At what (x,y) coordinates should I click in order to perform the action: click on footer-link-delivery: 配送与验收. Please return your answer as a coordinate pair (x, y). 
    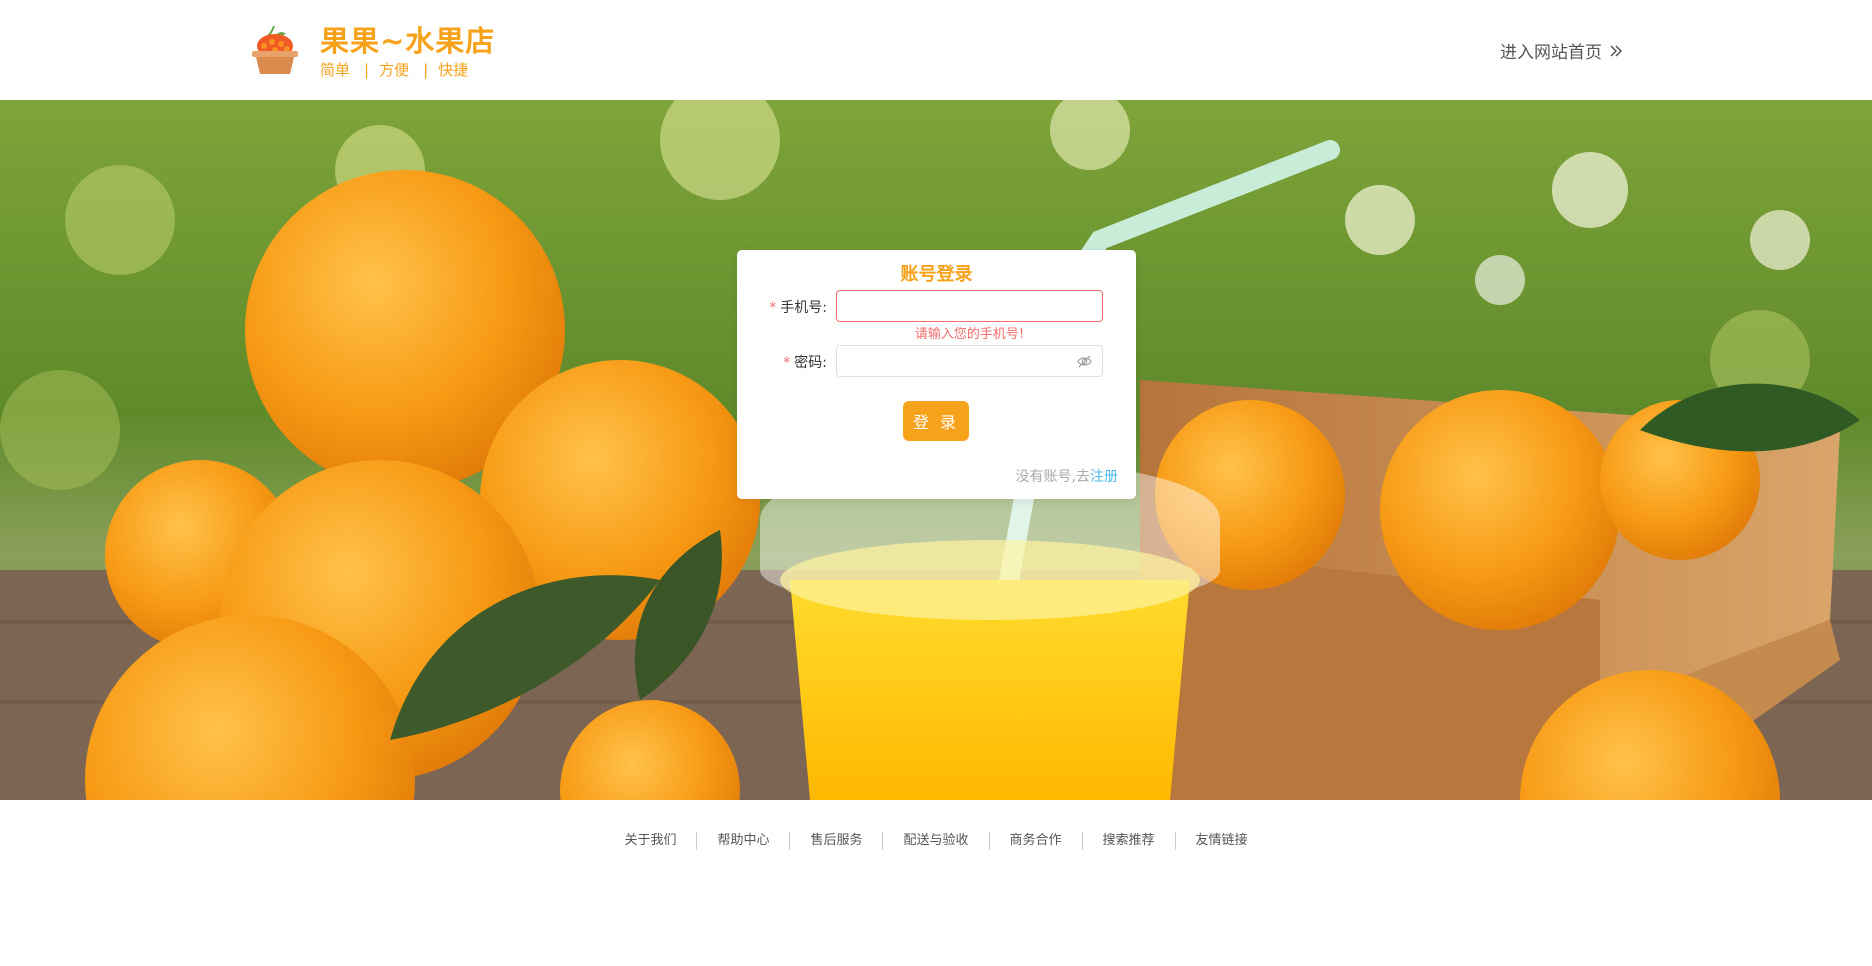
    Looking at the image, I should click on (935, 841).